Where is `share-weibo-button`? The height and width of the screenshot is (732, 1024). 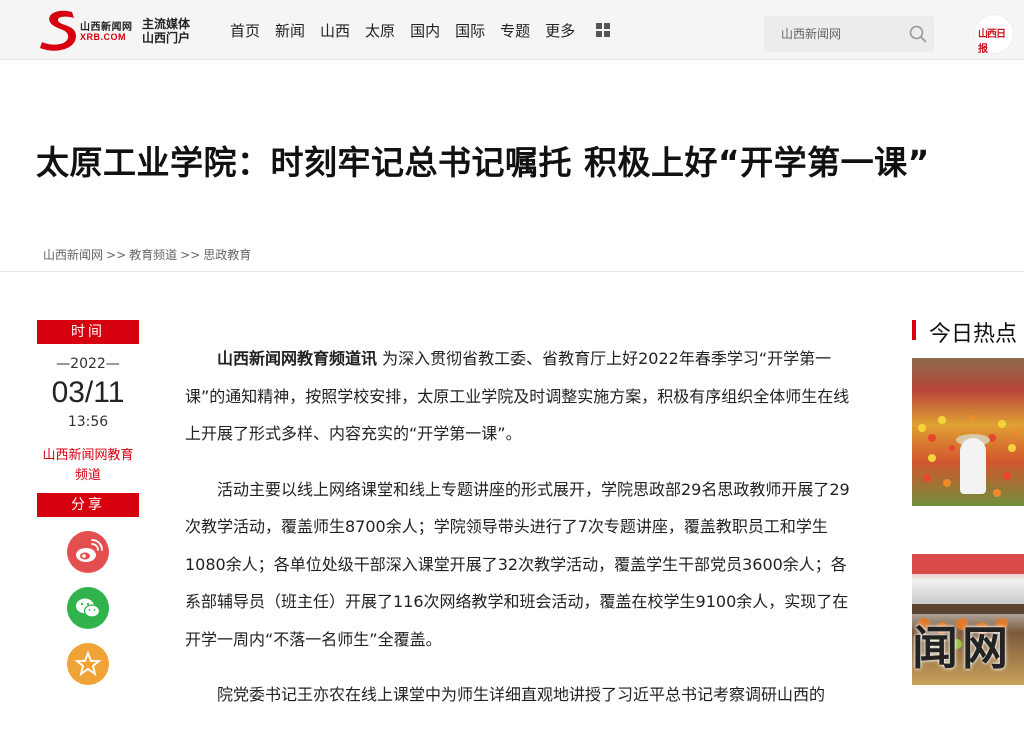
share-weibo-button is located at coordinates (88, 552).